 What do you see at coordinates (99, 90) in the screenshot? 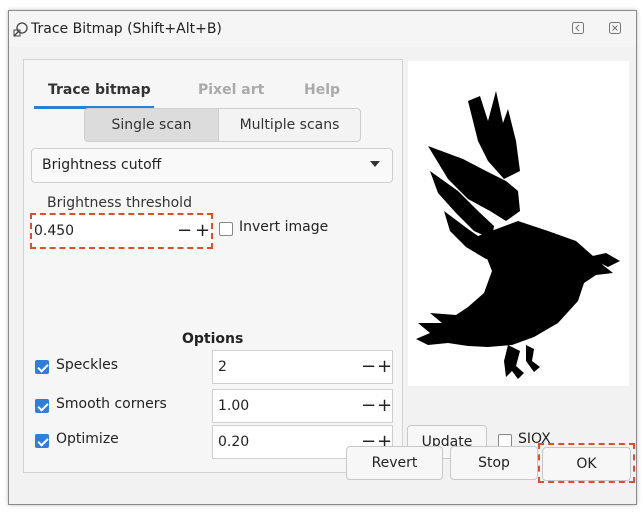
I see `tab-trace-bitmap: Trace bitmap` at bounding box center [99, 90].